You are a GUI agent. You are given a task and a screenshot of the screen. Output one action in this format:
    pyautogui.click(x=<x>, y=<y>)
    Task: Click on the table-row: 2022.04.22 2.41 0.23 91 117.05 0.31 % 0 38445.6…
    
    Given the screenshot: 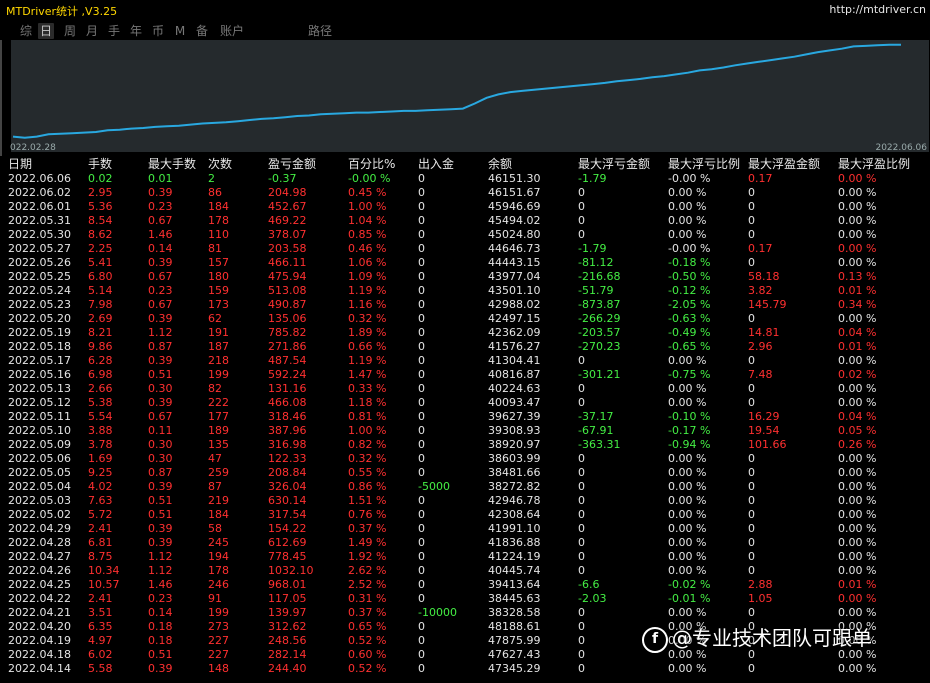 What is the action you would take?
    pyautogui.click(x=465, y=599)
    